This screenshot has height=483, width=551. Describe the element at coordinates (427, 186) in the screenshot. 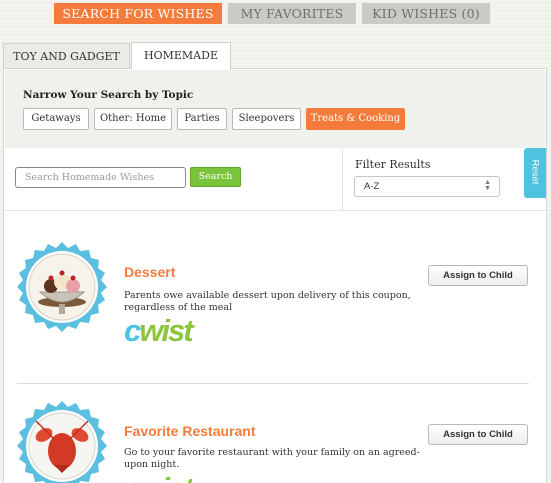

I see `filter-results-select: A-Z ▲ ▼` at that location.